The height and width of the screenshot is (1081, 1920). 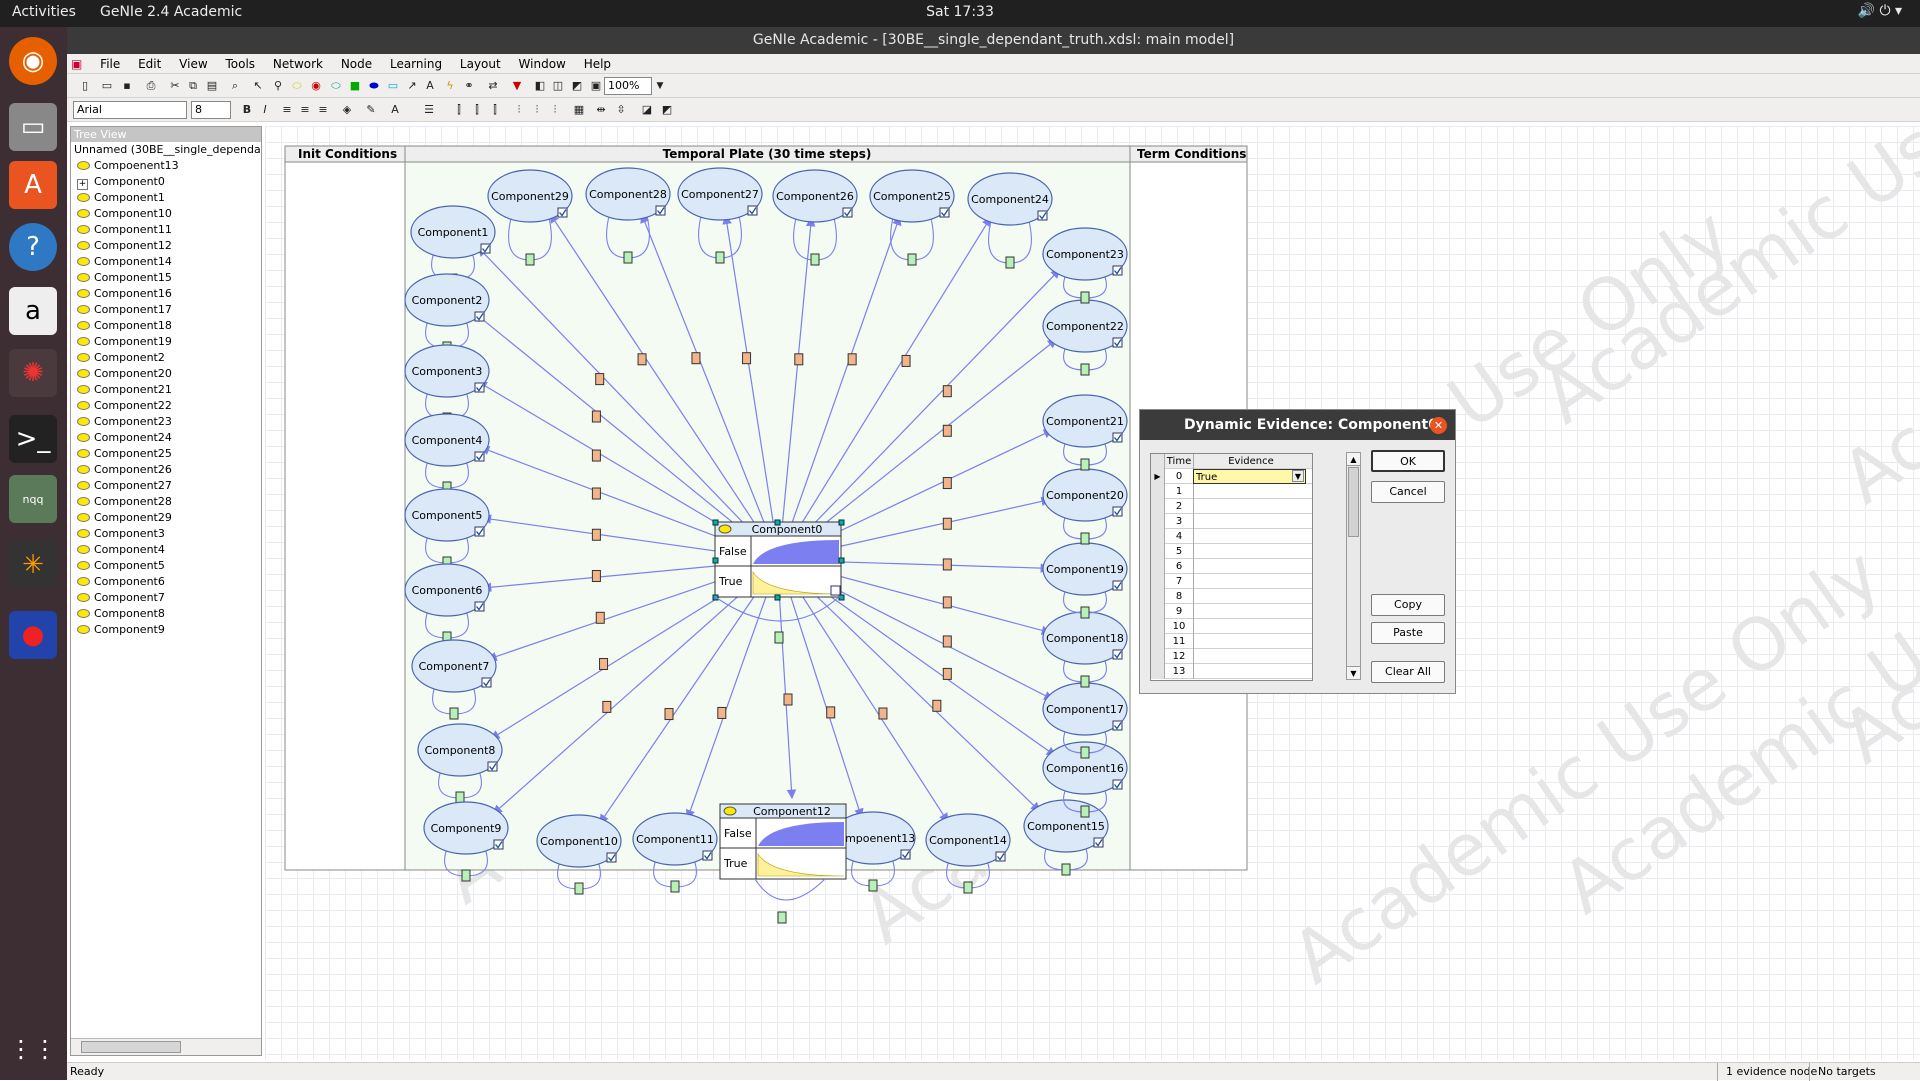 What do you see at coordinates (493, 86) in the screenshot?
I see `swap-icon: ⇄` at bounding box center [493, 86].